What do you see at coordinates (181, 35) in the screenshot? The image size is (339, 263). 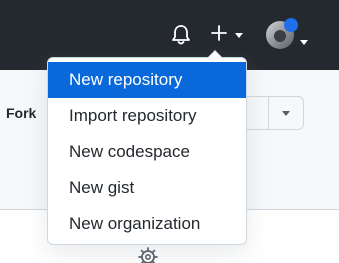 I see `bell-icon` at bounding box center [181, 35].